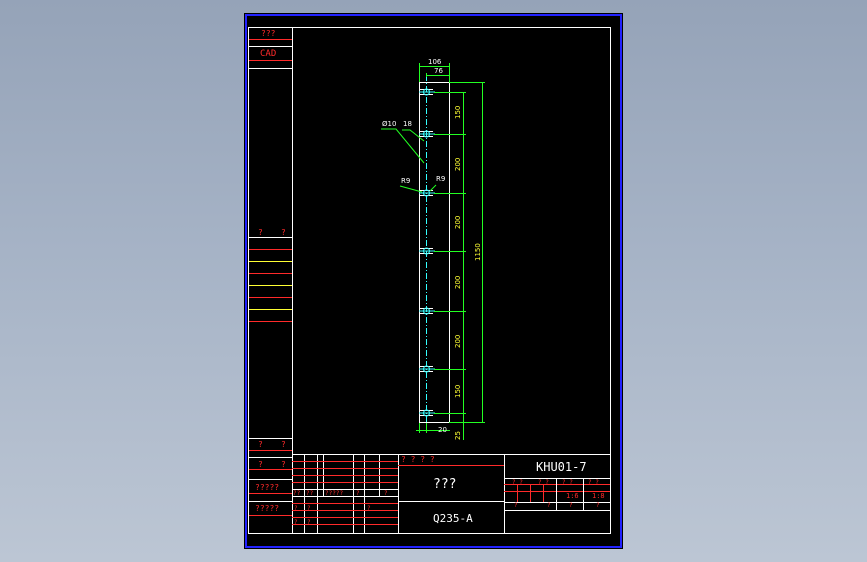 The height and width of the screenshot is (562, 867). Describe the element at coordinates (403, 146) in the screenshot. I see `leader-hole` at that location.